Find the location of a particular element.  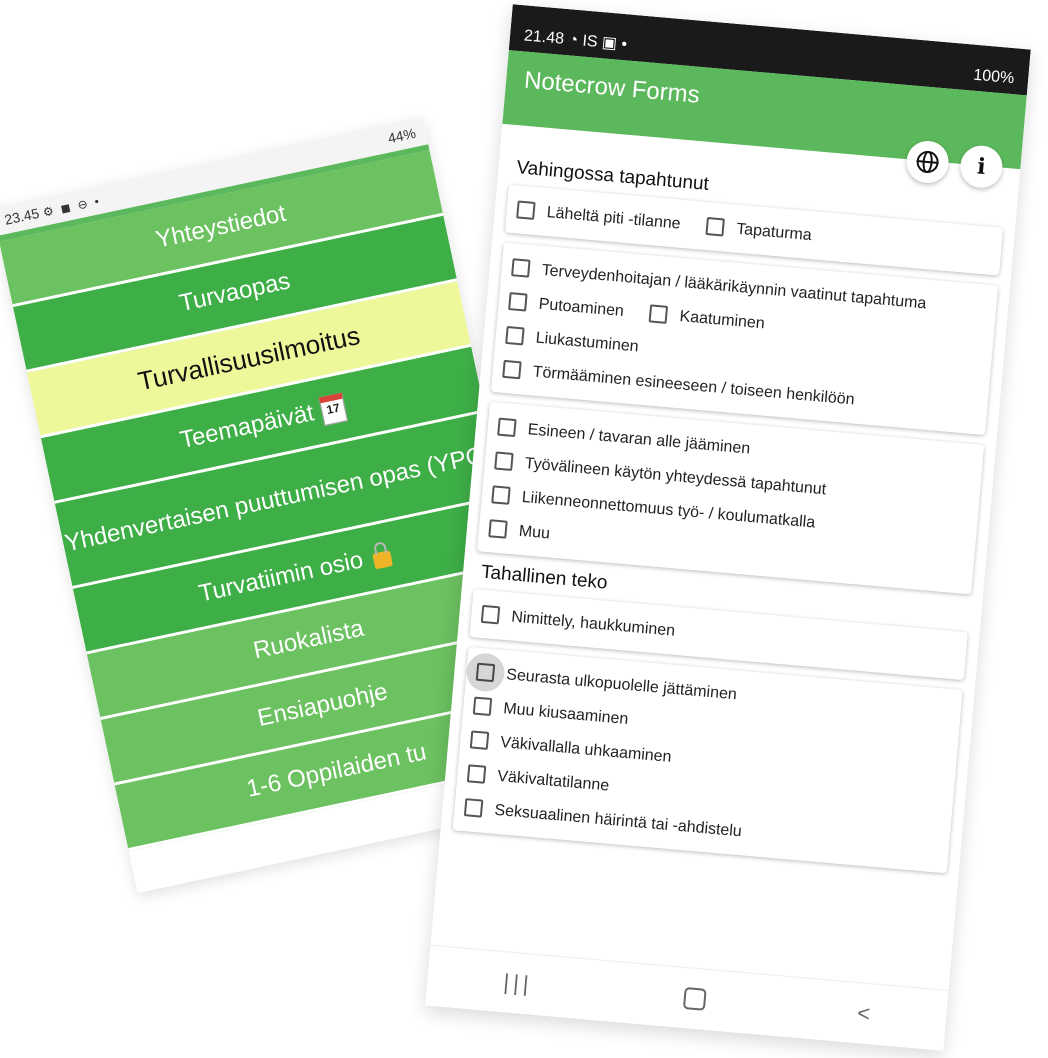

calendar-icon: 17 is located at coordinates (333, 409).